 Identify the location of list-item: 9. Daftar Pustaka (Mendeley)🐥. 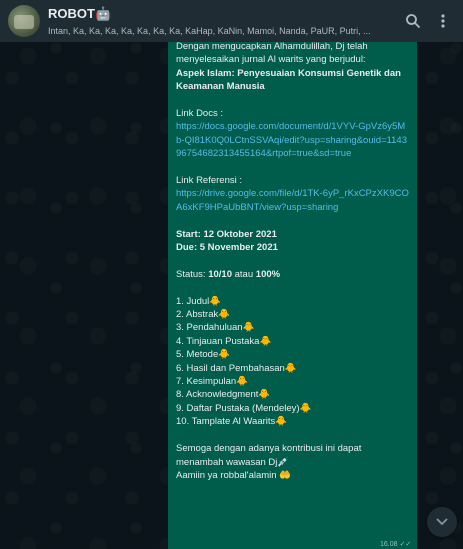
(244, 408).